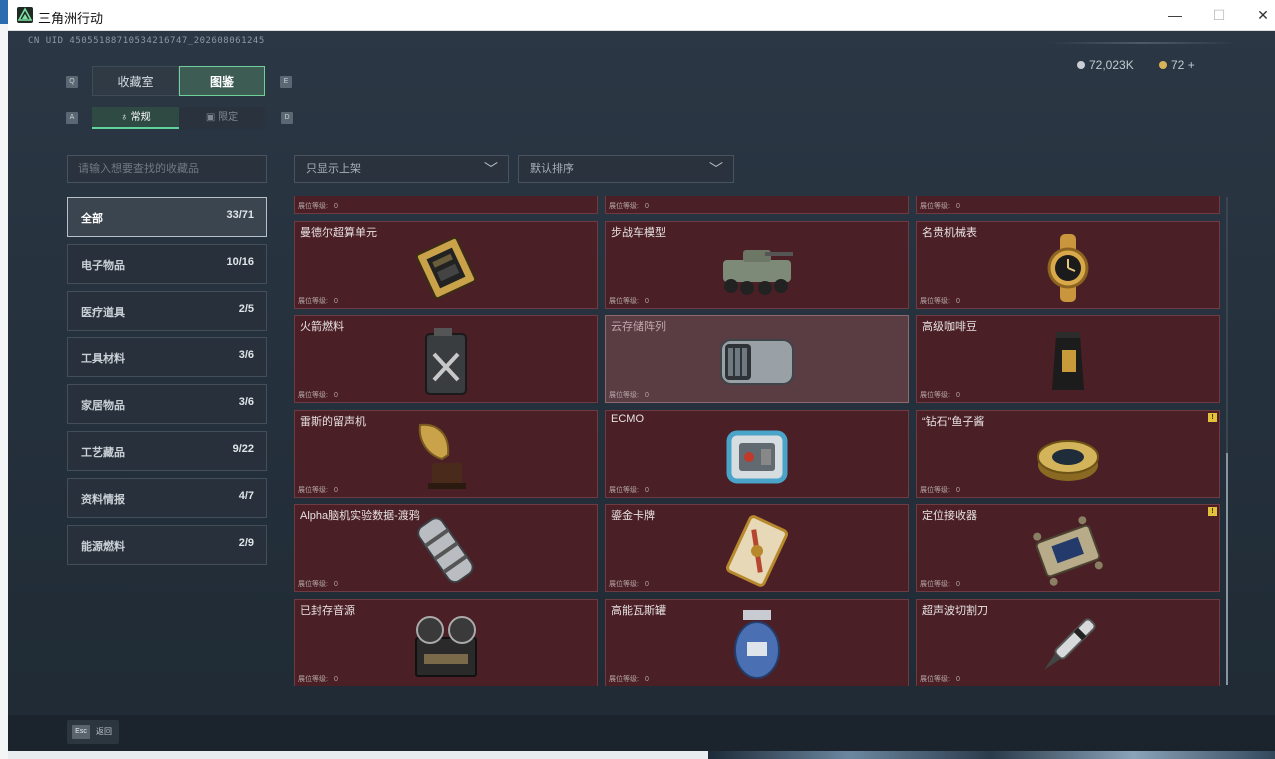 The image size is (1275, 759). Describe the element at coordinates (638, 232) in the screenshot. I see `item-name: 步战车模型` at that location.